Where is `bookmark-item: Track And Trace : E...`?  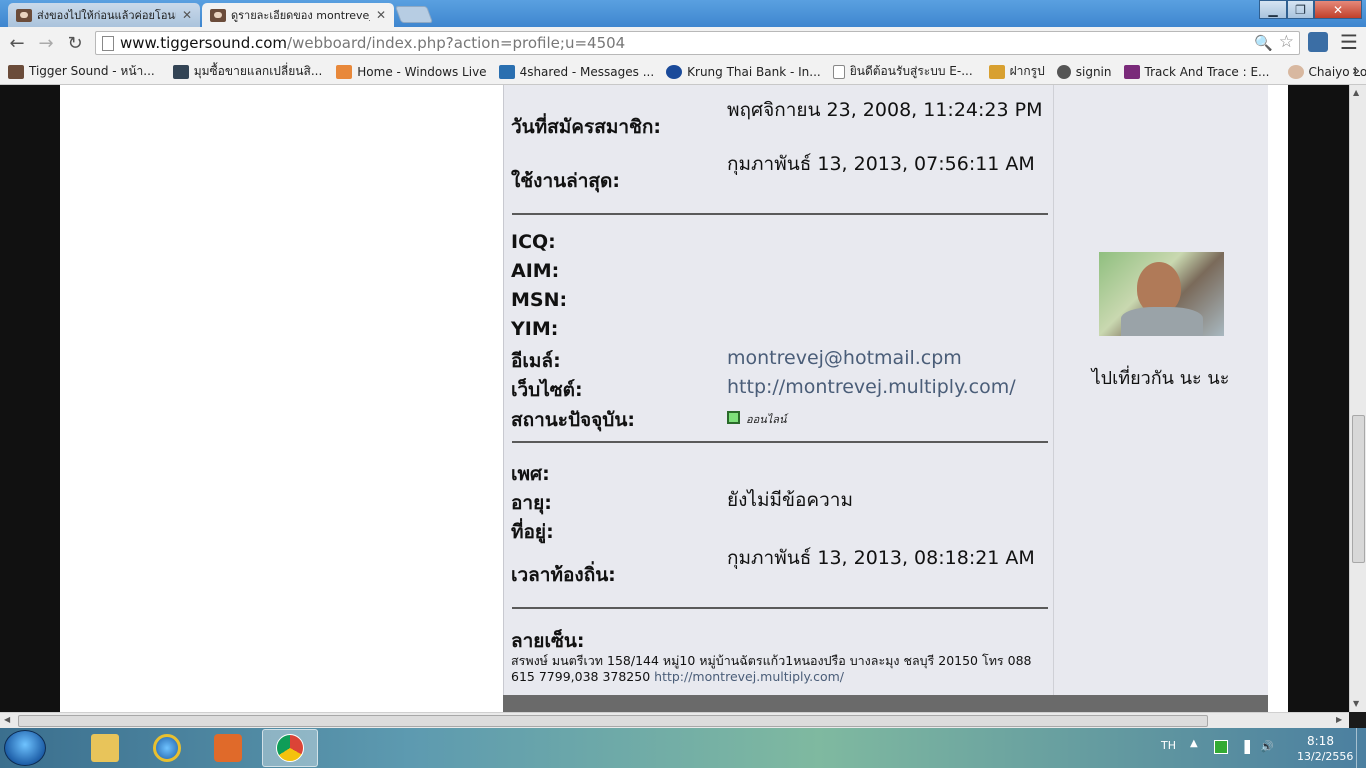 bookmark-item: Track And Trace : E... is located at coordinates (1196, 71).